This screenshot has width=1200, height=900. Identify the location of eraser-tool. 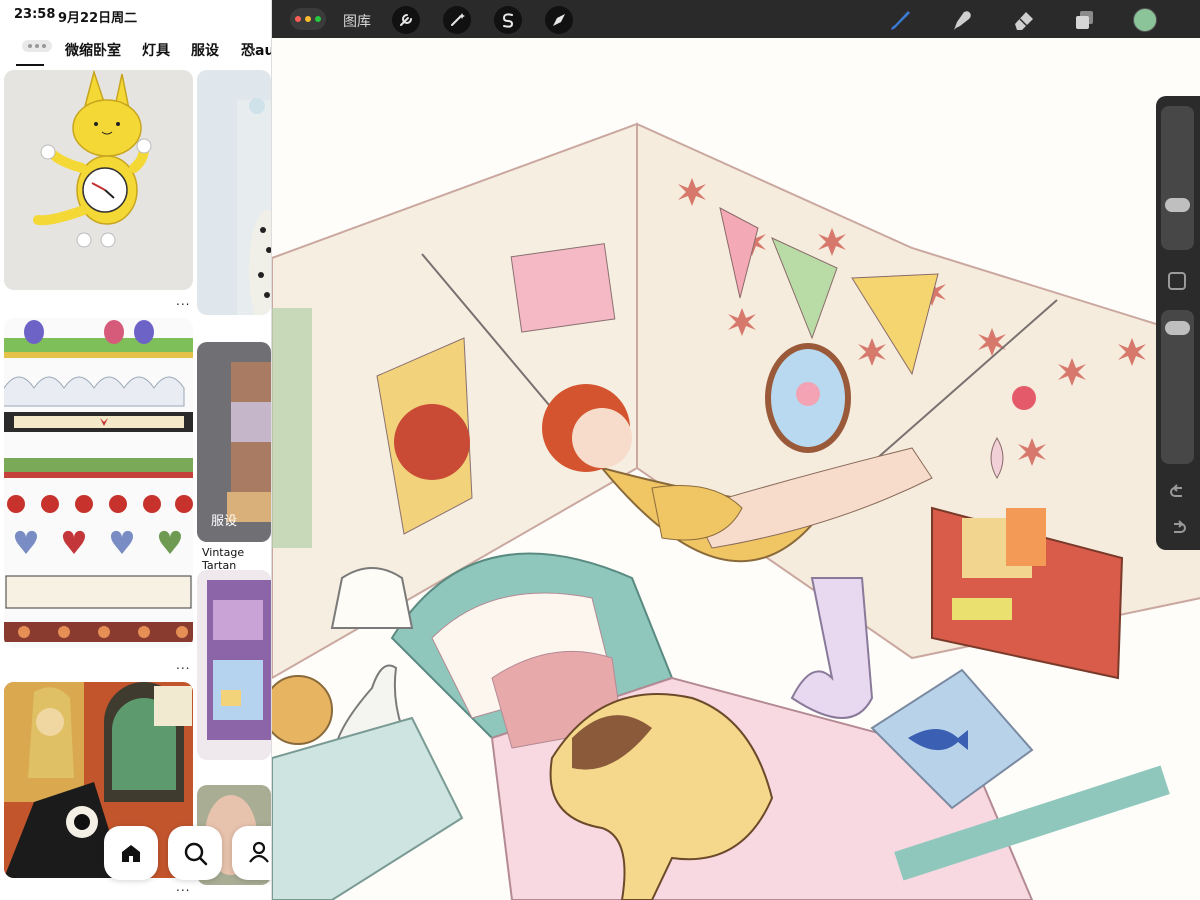
(1023, 20).